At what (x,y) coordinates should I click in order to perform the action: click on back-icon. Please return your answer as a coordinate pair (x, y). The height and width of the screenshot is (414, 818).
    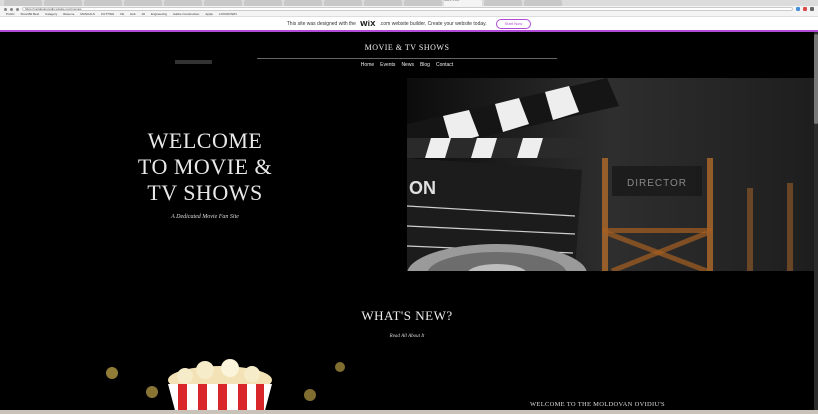
    Looking at the image, I should click on (5, 9).